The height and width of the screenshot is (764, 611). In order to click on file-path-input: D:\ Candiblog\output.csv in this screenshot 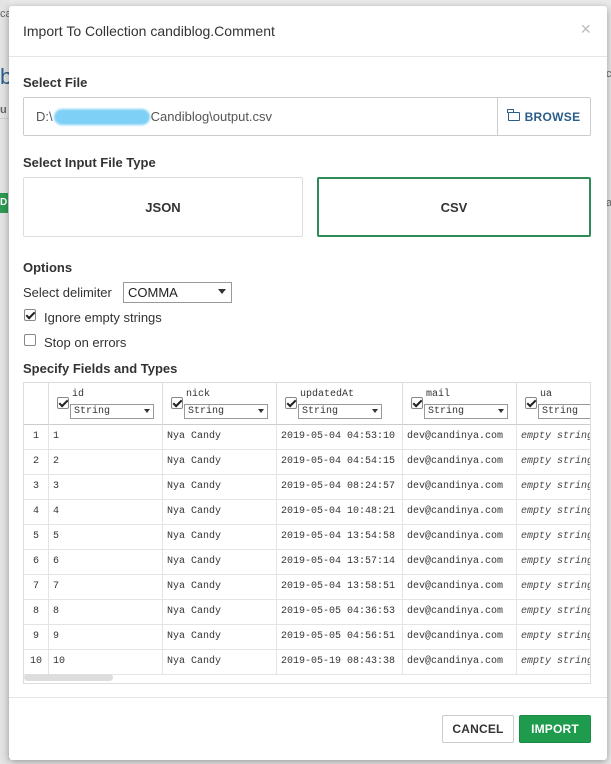, I will do `click(260, 116)`.